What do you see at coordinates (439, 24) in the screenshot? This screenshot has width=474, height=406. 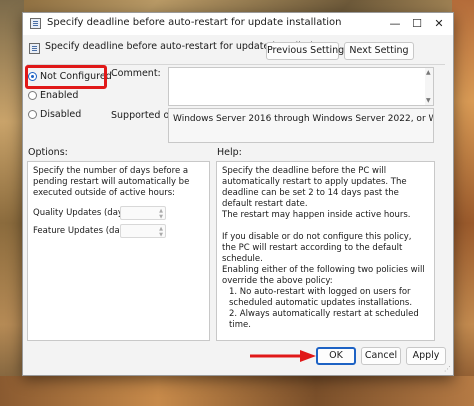 I see `close-button: ✕` at bounding box center [439, 24].